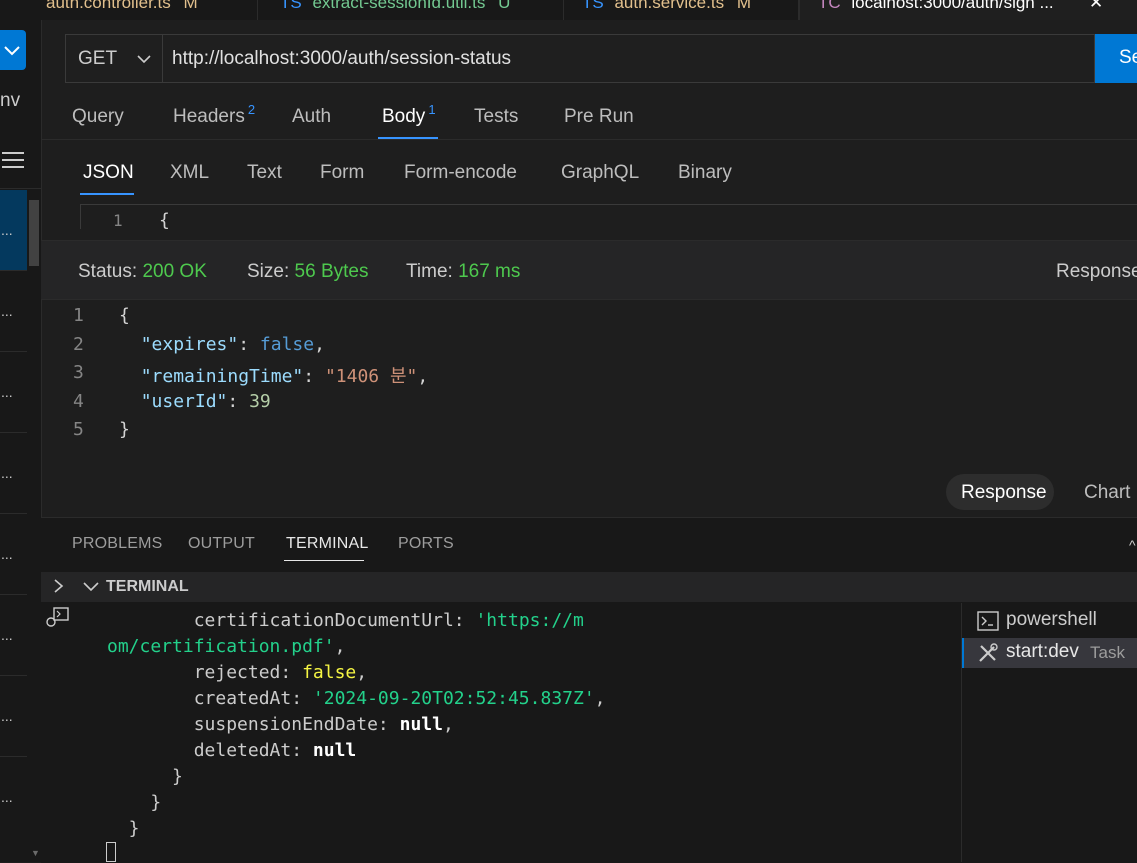 Image resolution: width=1137 pixels, height=863 pixels. I want to click on terminal-icon, so click(988, 621).